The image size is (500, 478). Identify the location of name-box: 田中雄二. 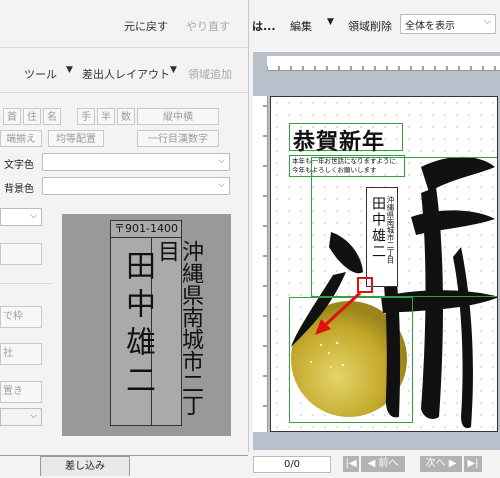
(133, 331).